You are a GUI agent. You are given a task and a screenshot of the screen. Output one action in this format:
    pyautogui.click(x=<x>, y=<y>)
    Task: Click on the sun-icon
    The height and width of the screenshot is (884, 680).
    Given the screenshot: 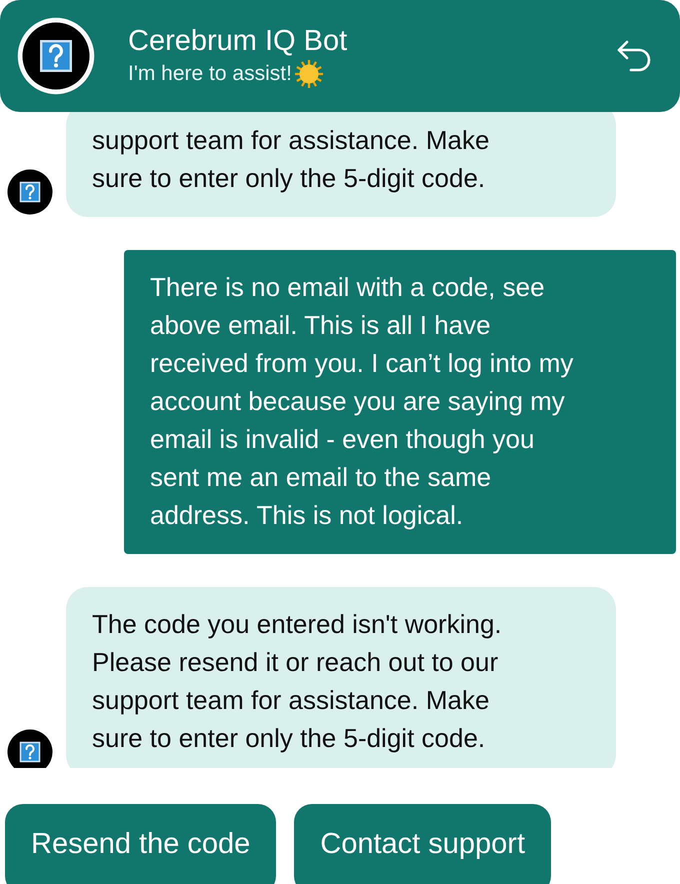 What is the action you would take?
    pyautogui.click(x=309, y=74)
    